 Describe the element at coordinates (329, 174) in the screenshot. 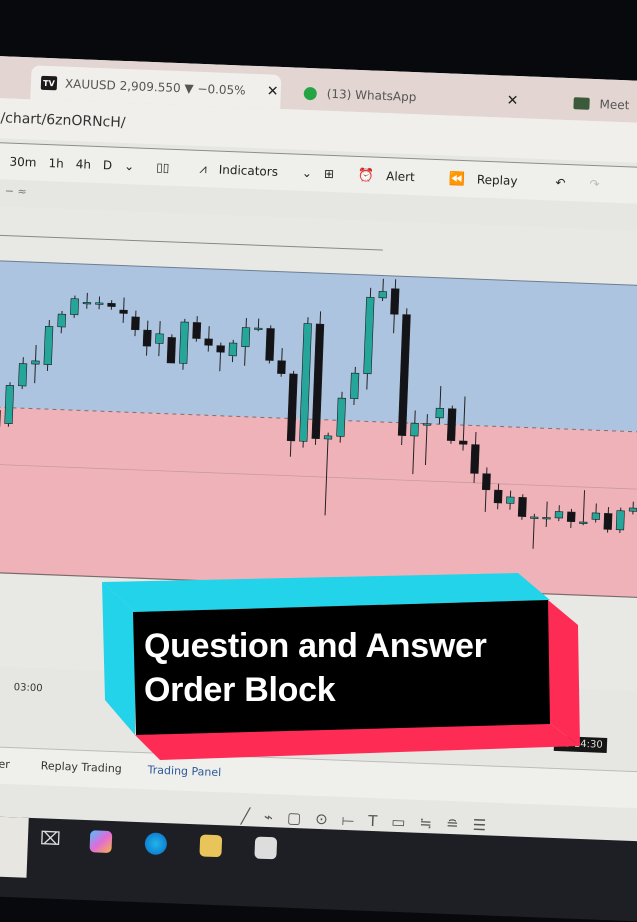

I see `layout-icon: ⊞` at that location.